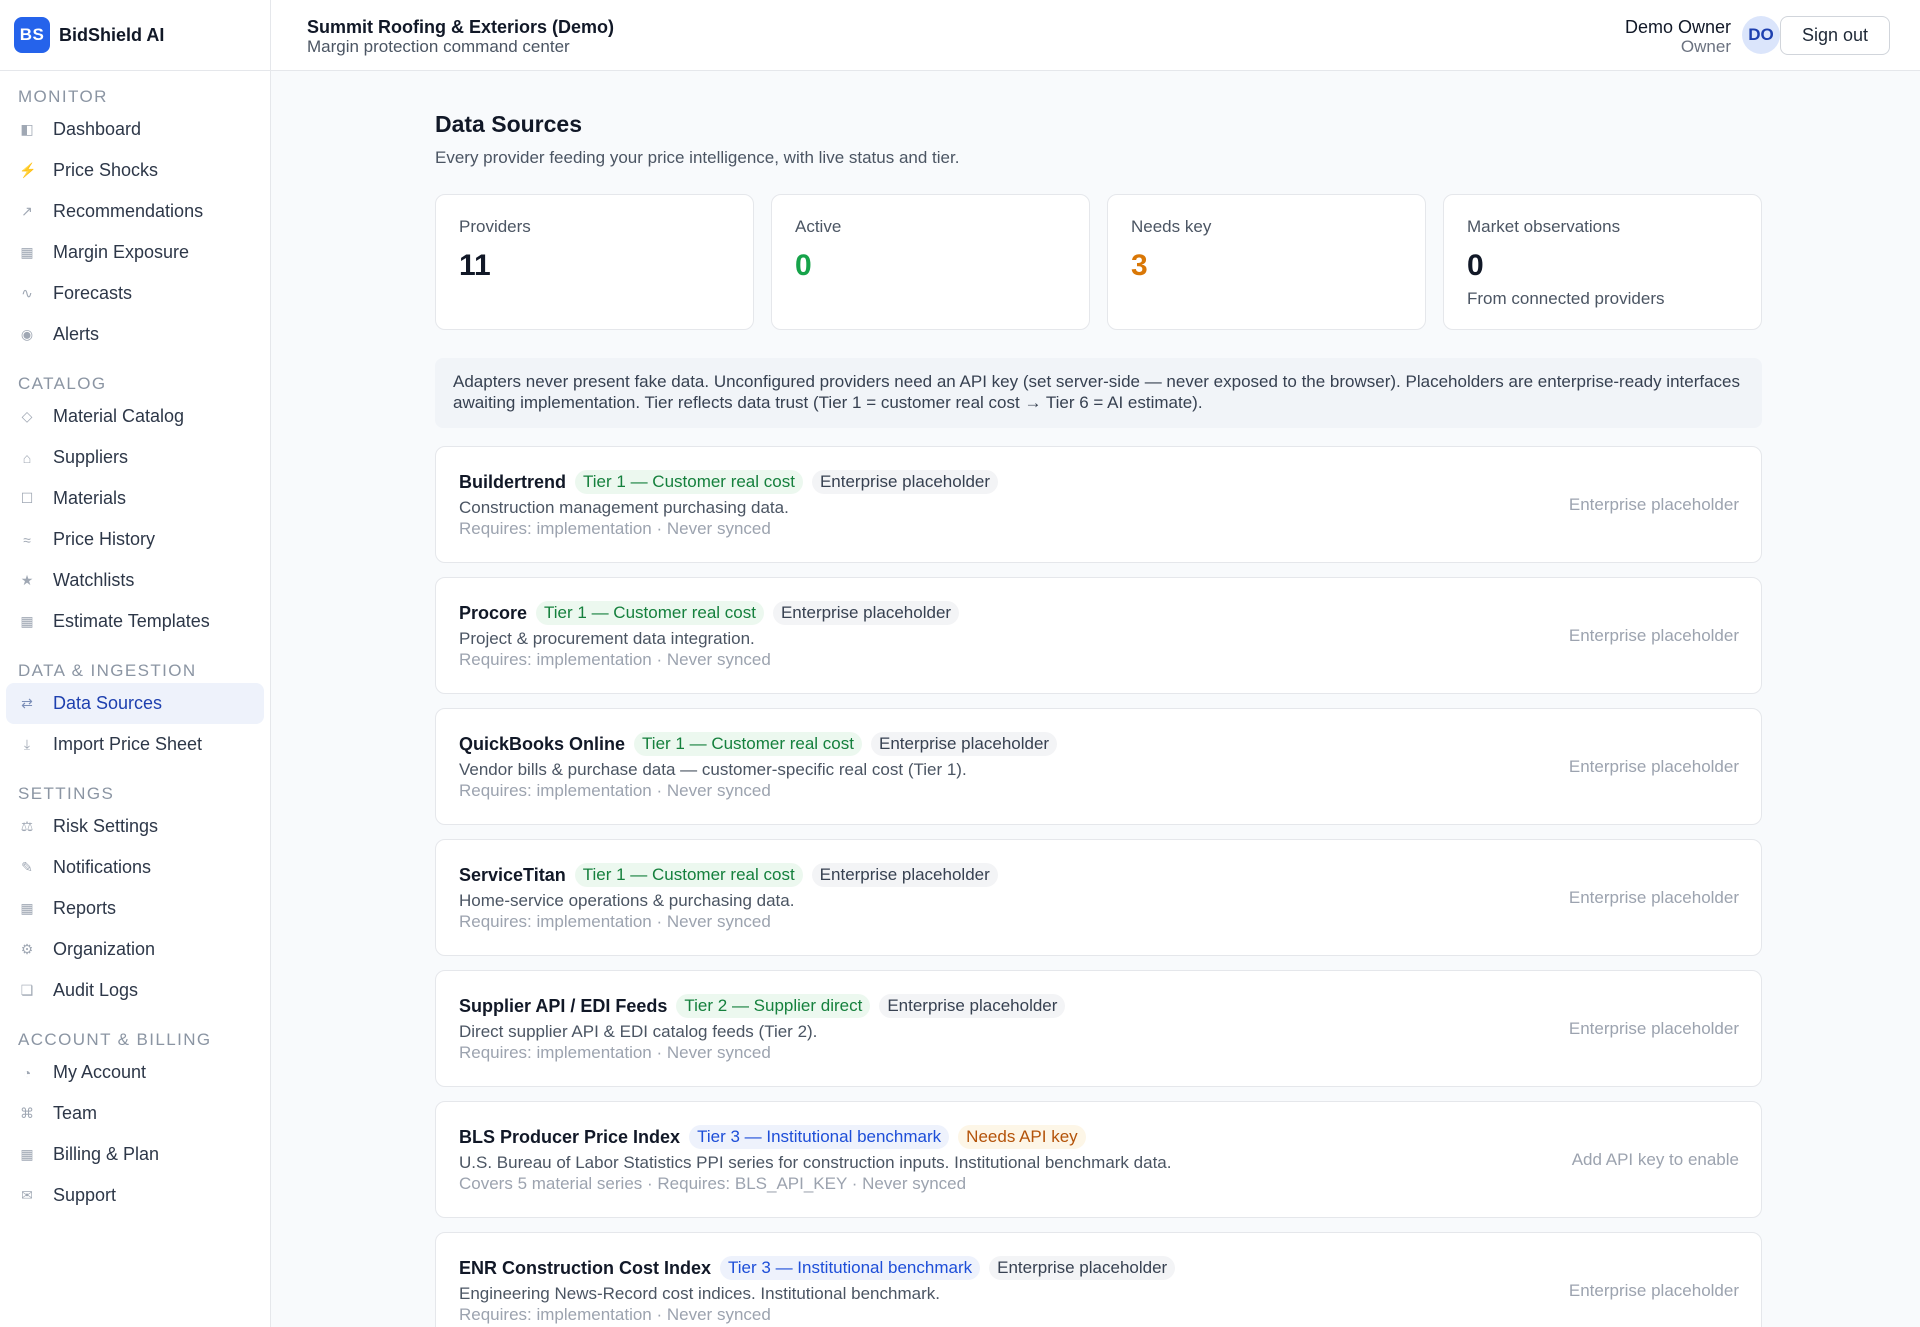  I want to click on sidebar-item-watchlists: ★ Watchlists, so click(135, 580).